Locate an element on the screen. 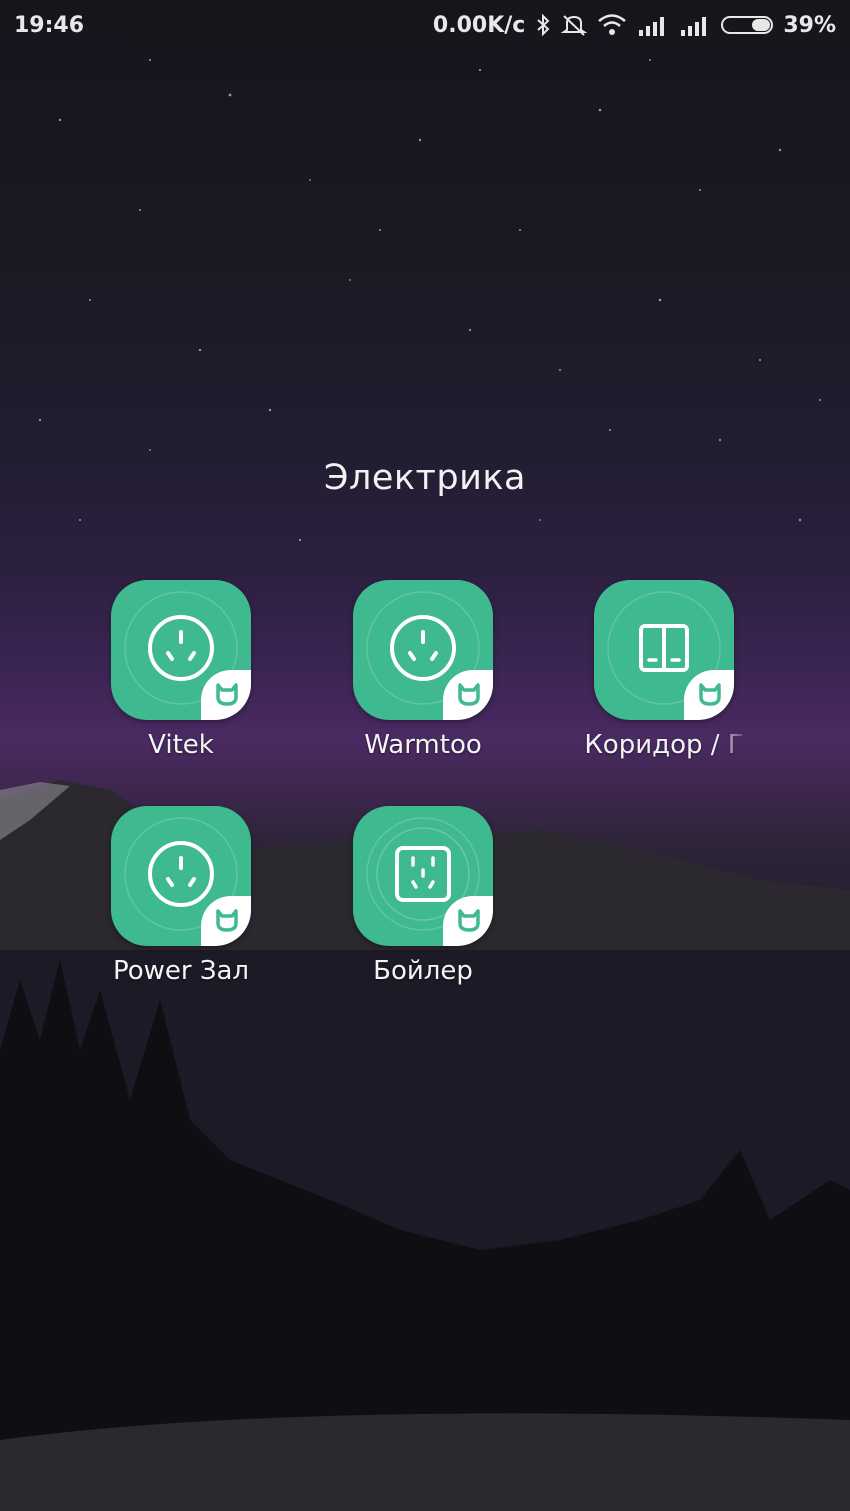  wall-socket-icon is located at coordinates (423, 876).